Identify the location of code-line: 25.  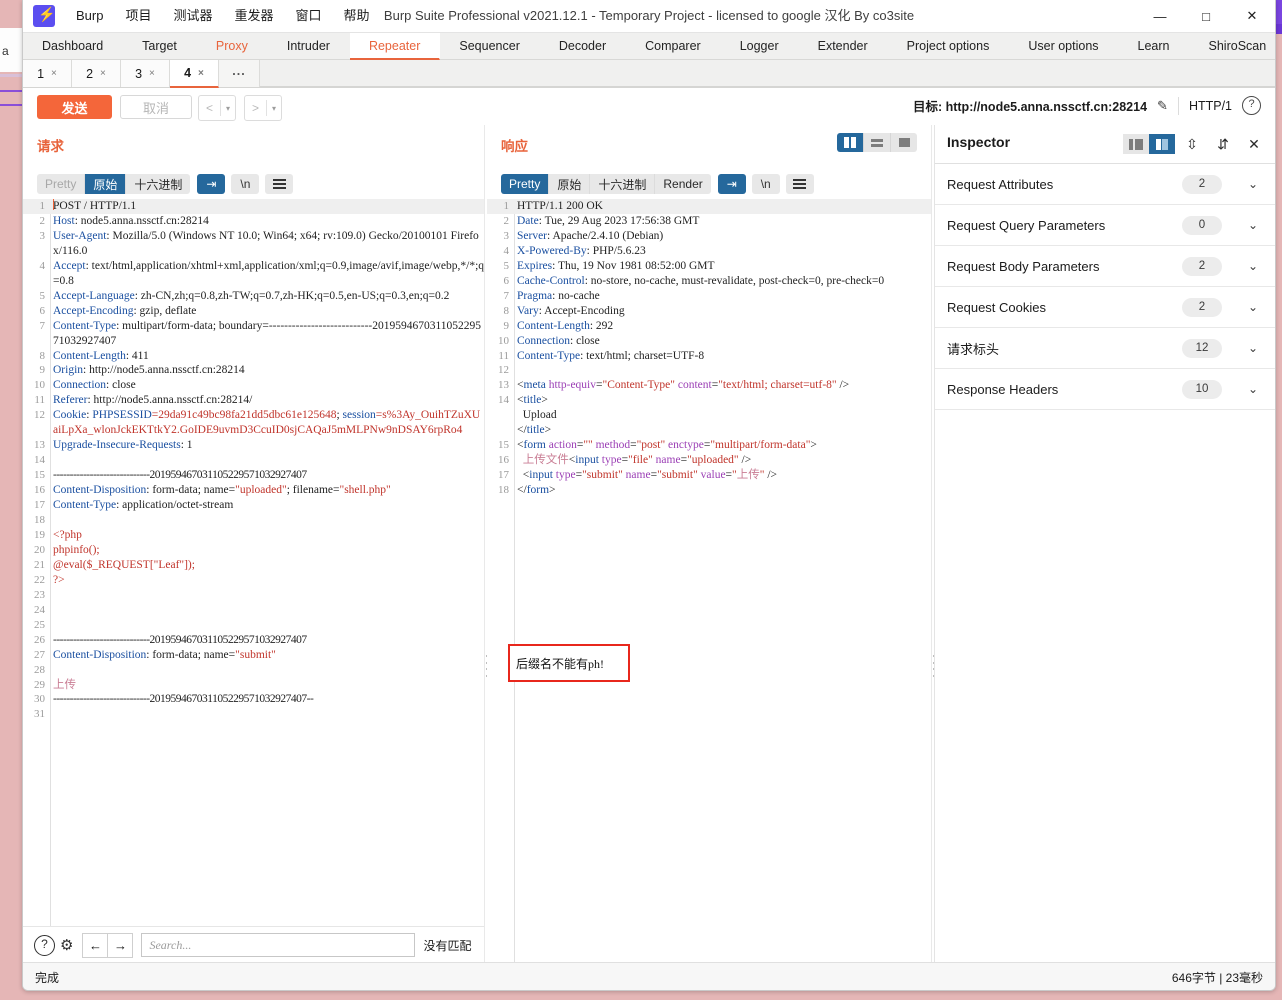
(254, 625).